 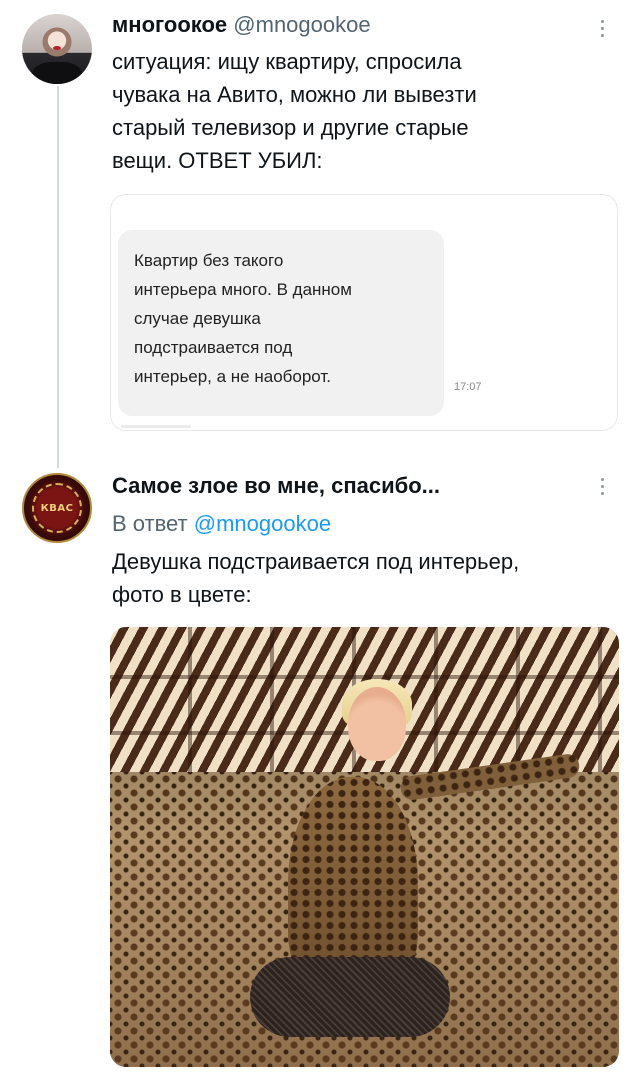 I want to click on avatar, so click(x=57, y=49).